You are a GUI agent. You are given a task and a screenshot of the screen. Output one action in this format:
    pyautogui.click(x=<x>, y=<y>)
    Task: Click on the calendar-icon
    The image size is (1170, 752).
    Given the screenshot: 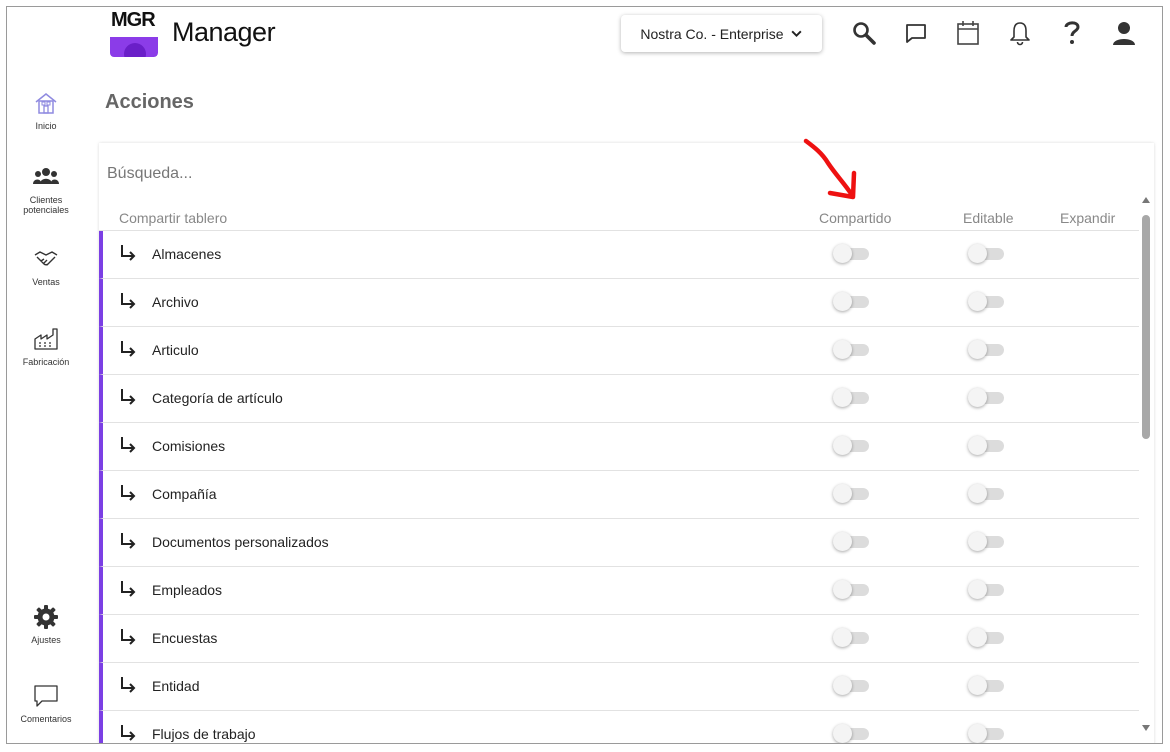 What is the action you would take?
    pyautogui.click(x=968, y=33)
    